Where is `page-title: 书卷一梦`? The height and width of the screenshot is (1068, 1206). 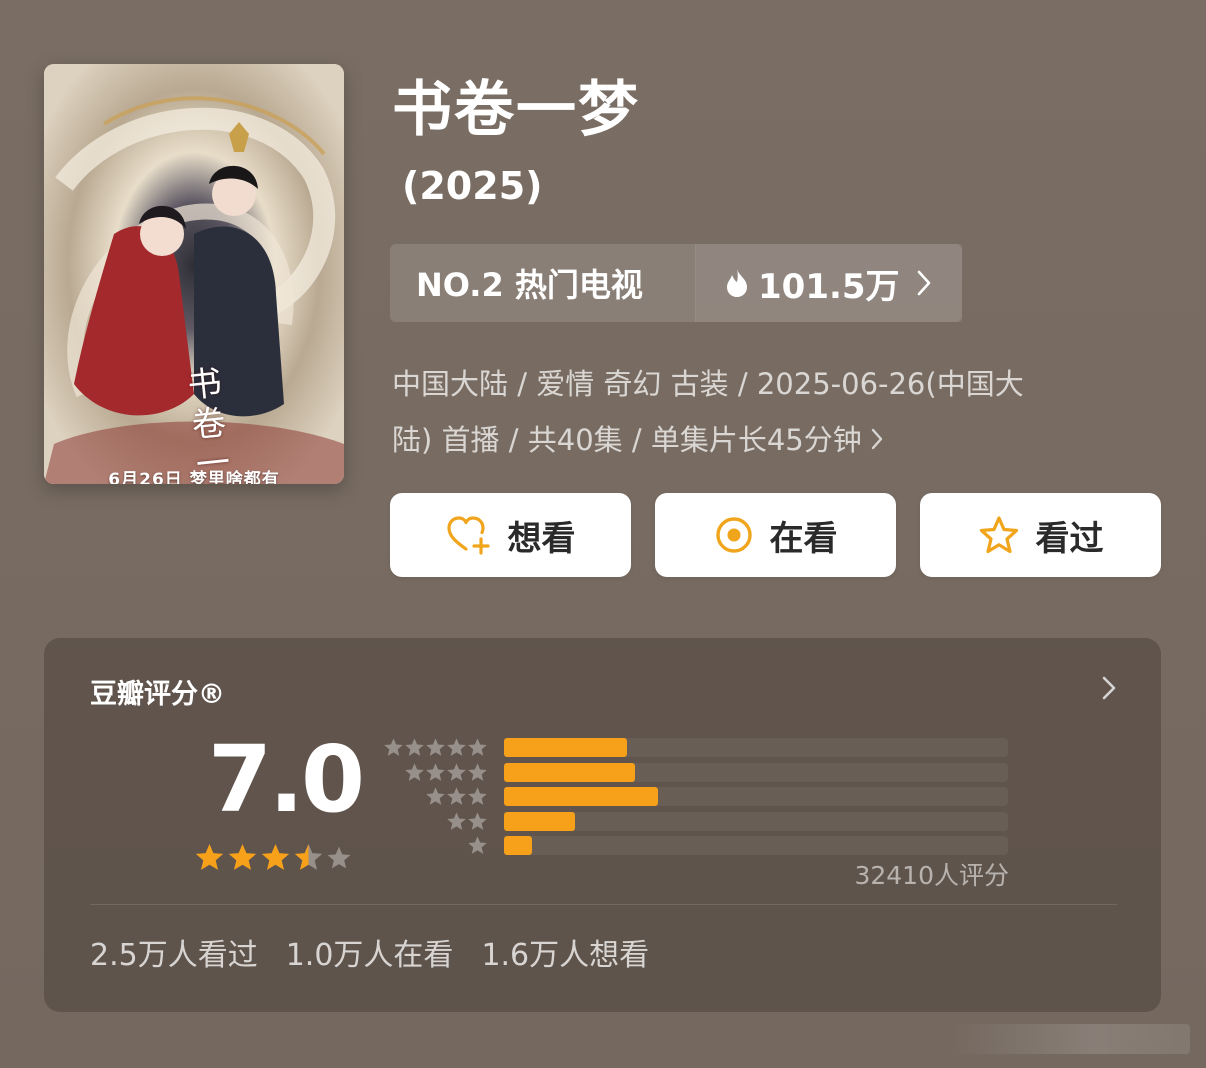 page-title: 书卷一梦 is located at coordinates (516, 110).